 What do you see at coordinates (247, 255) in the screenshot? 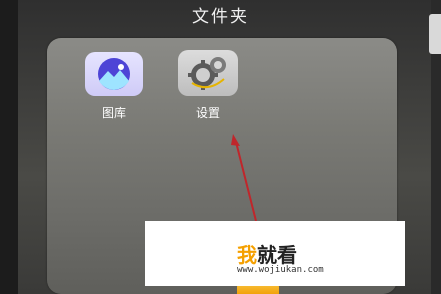
I see `watermark-brand-accent: 我` at bounding box center [247, 255].